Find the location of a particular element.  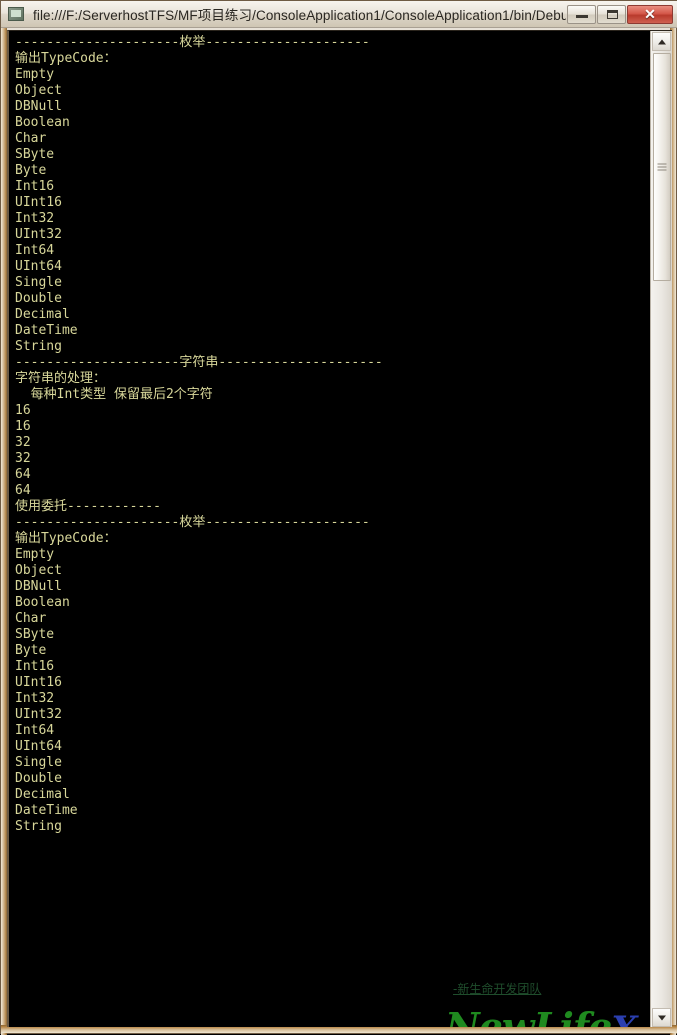

close-icon: ✕ is located at coordinates (650, 13).